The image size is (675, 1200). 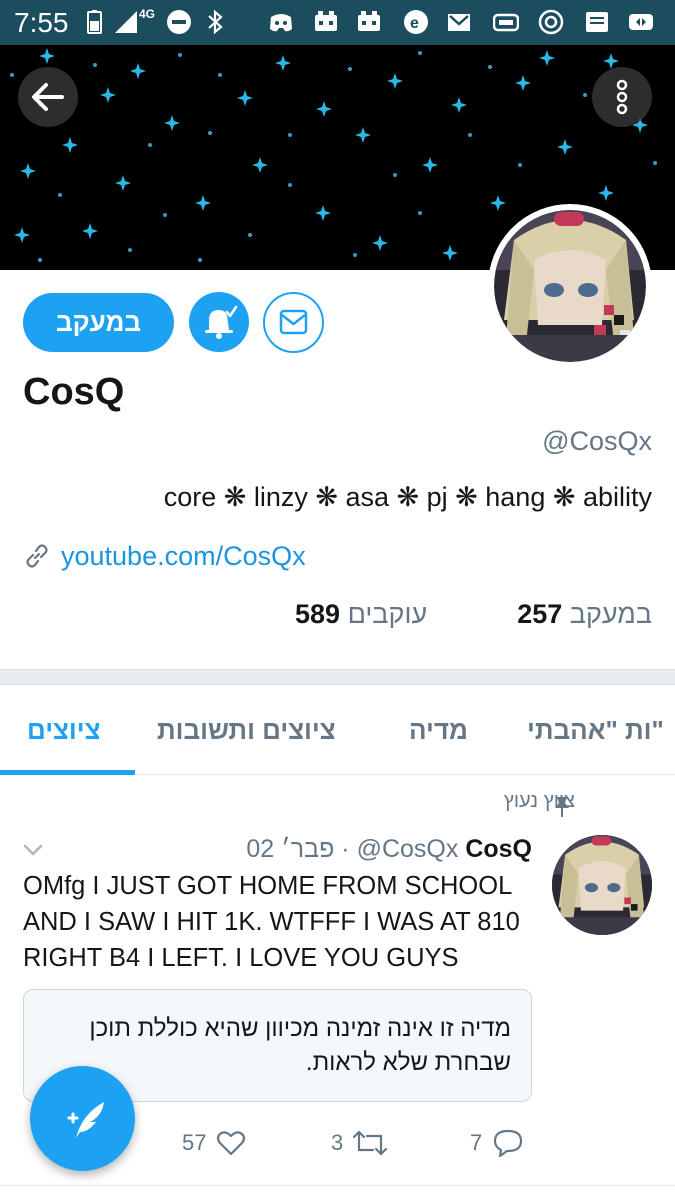 I want to click on compose-tweet-button, so click(x=82, y=1118).